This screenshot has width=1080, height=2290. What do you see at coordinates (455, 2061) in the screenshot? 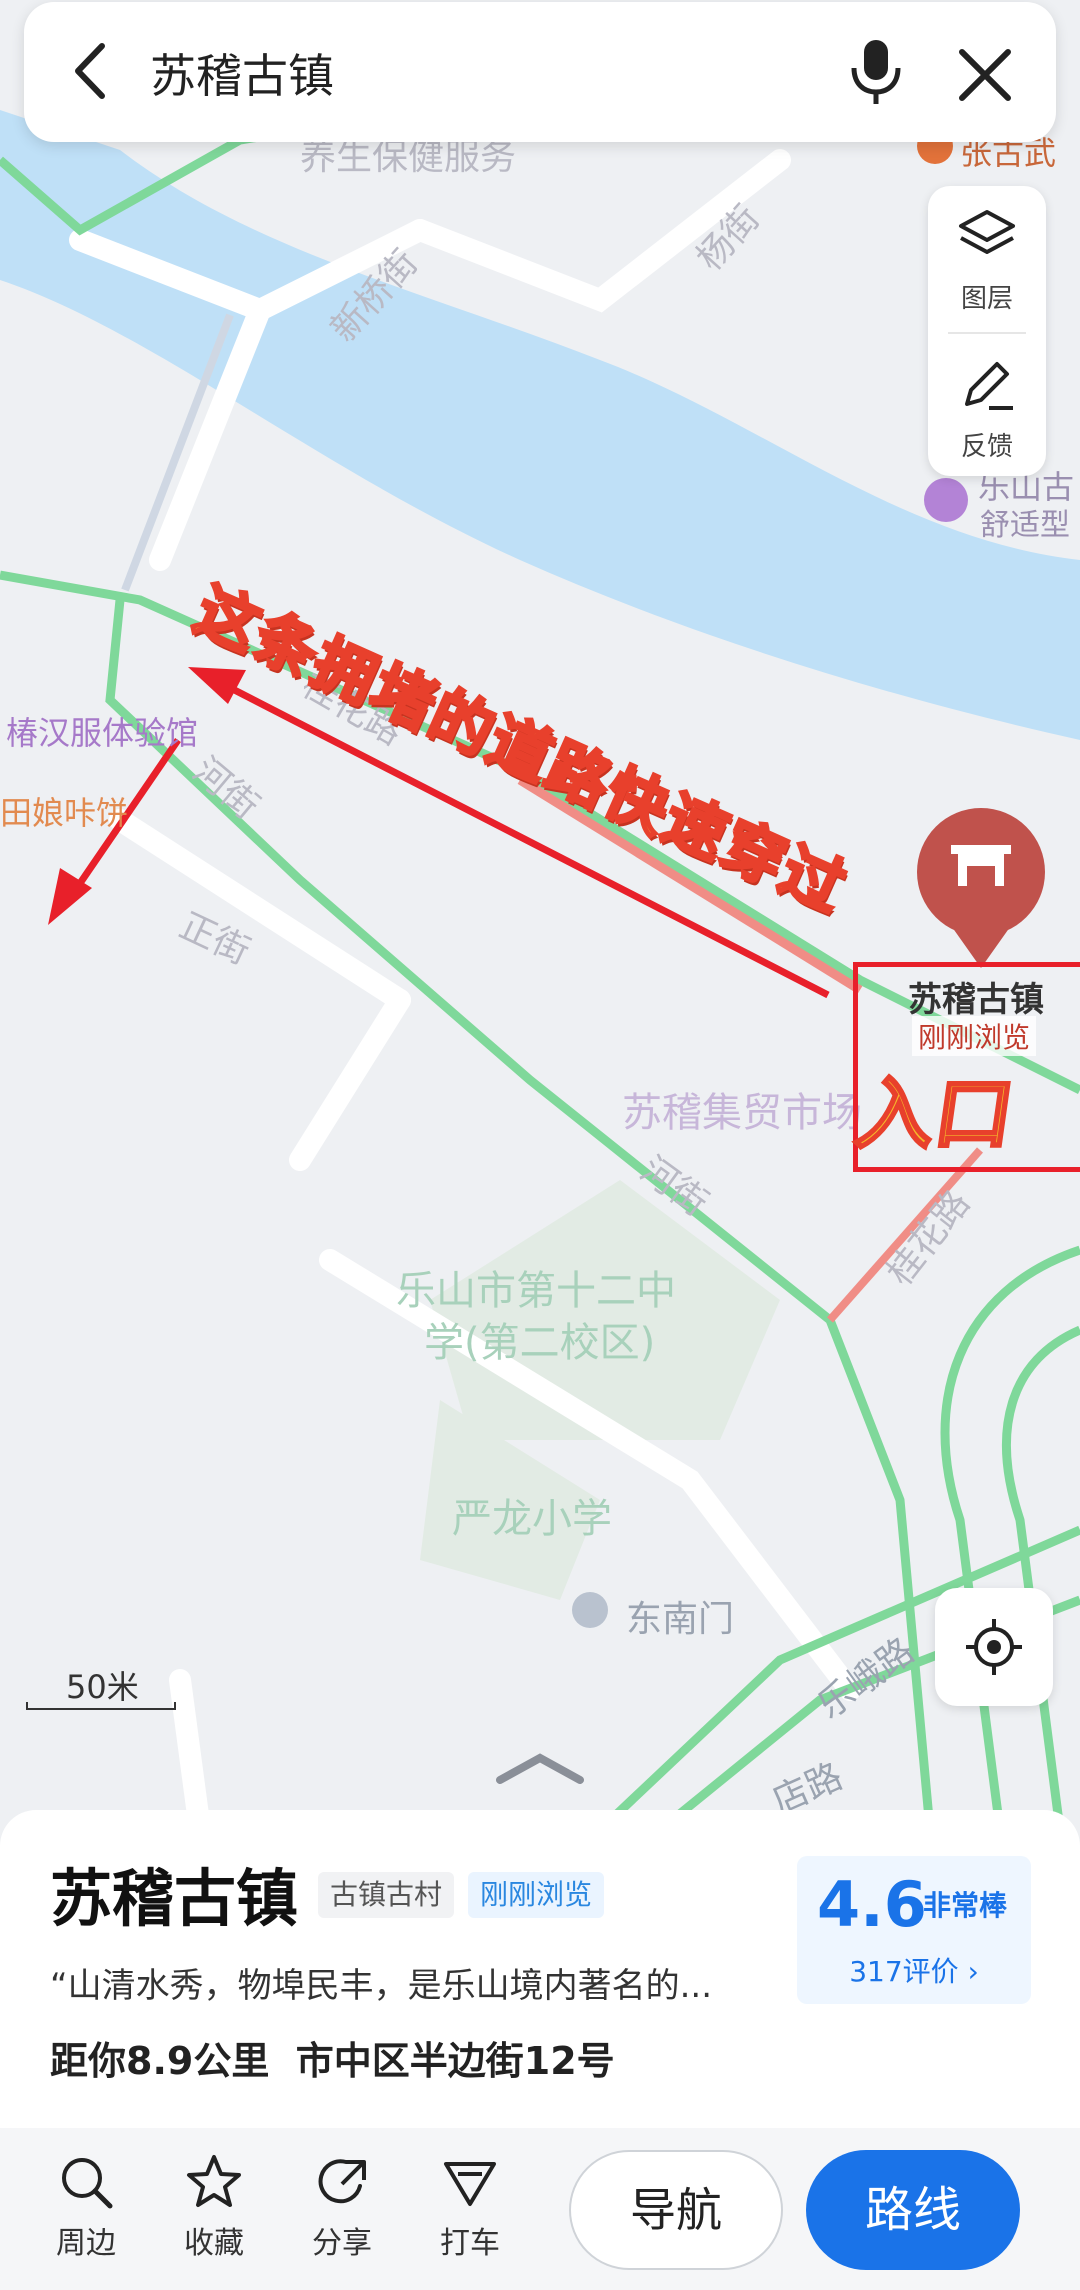
I see `place-address: 市中区半边街12号` at bounding box center [455, 2061].